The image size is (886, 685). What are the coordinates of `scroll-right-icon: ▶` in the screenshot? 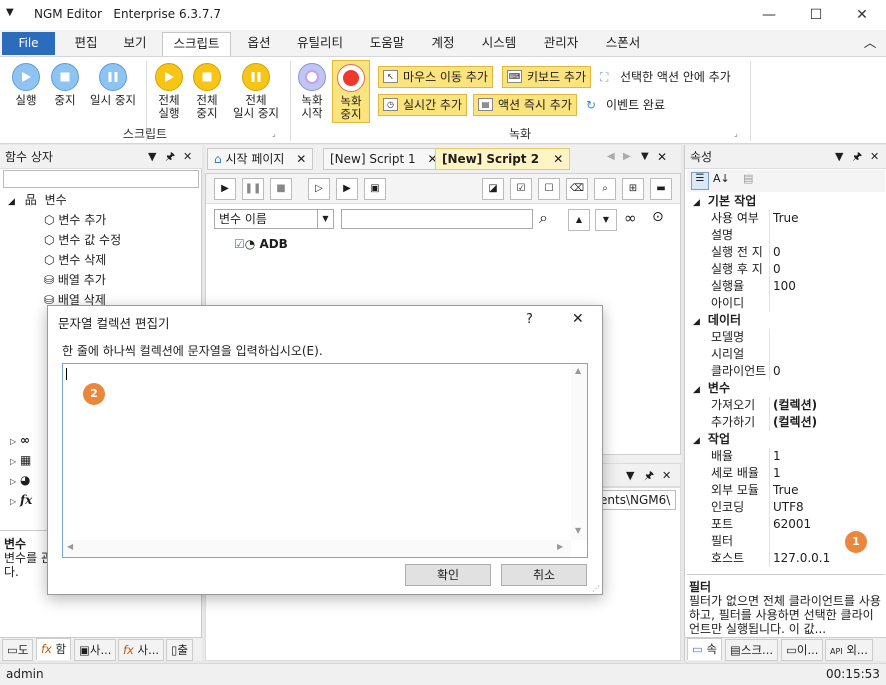 It's located at (627, 156).